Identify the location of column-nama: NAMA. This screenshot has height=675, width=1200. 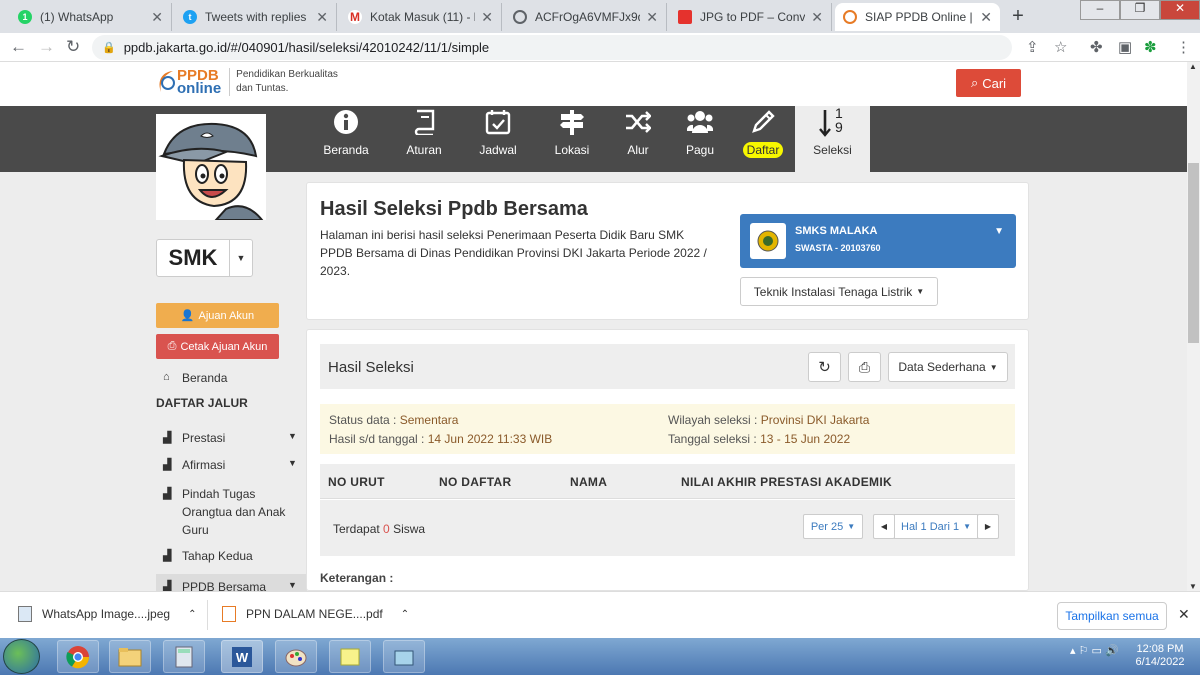
(588, 482).